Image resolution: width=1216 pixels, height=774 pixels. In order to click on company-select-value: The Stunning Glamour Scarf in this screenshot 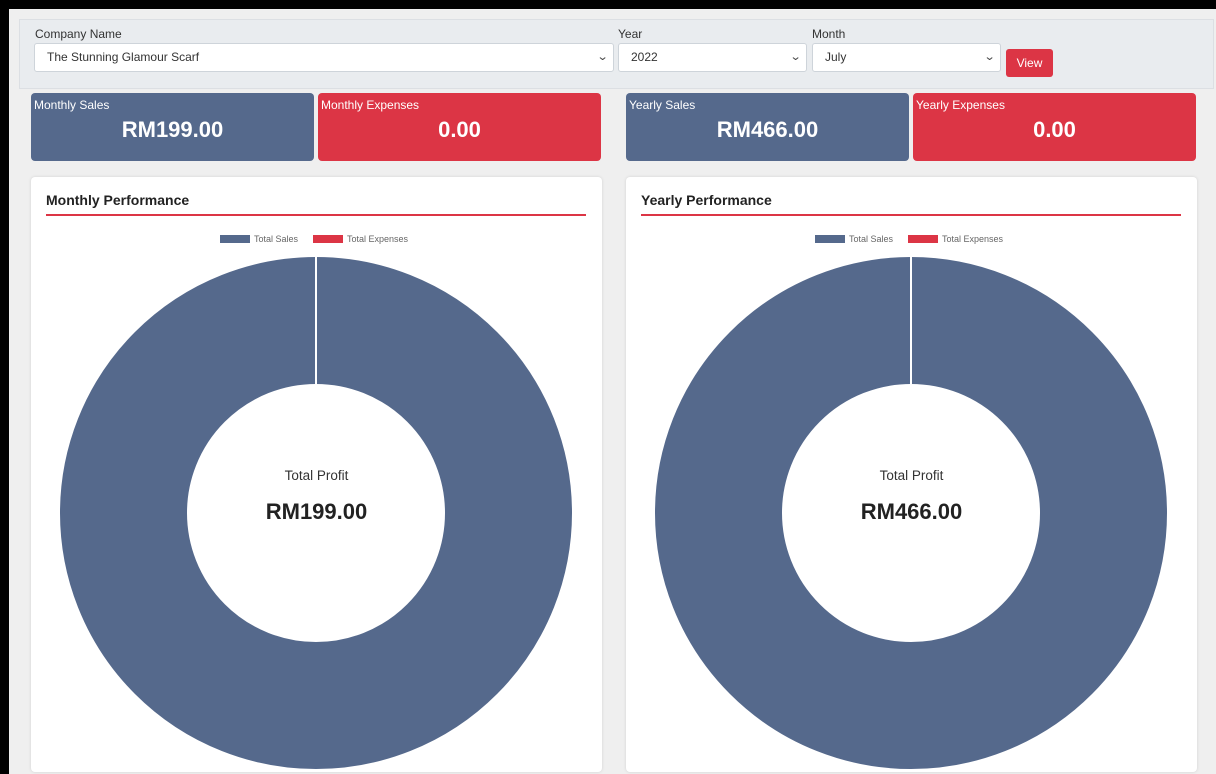, I will do `click(123, 57)`.